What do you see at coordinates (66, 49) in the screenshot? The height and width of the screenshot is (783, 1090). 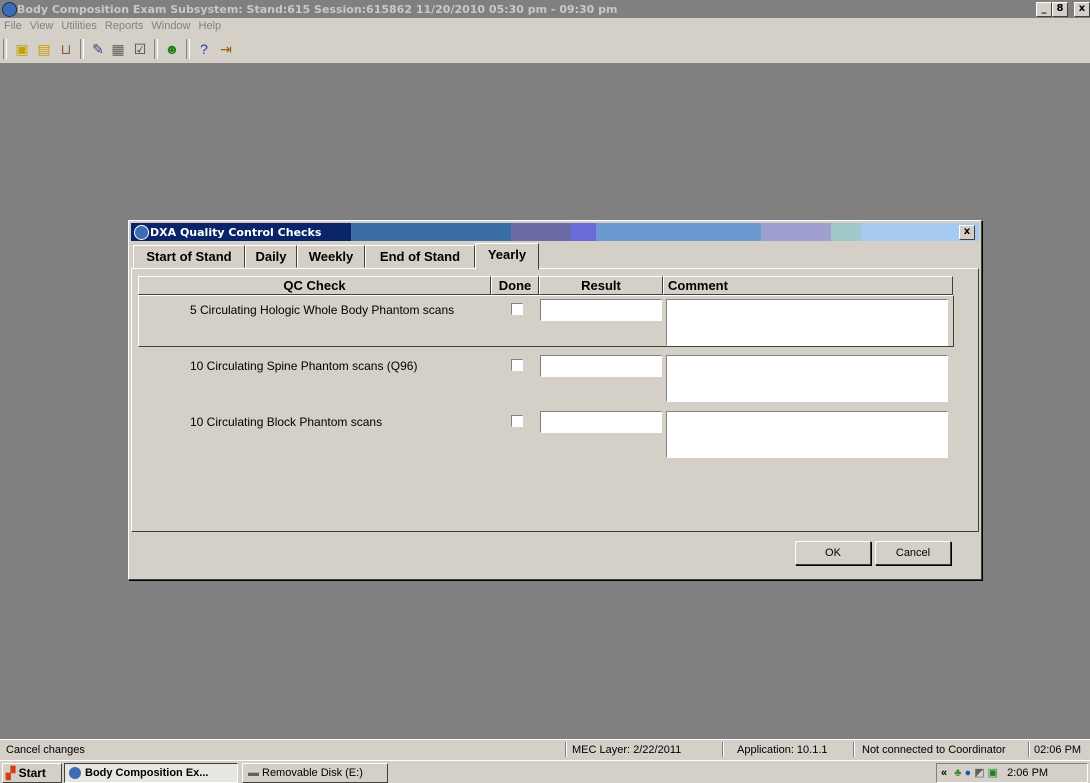 I see `tray-icon: ⊔` at bounding box center [66, 49].